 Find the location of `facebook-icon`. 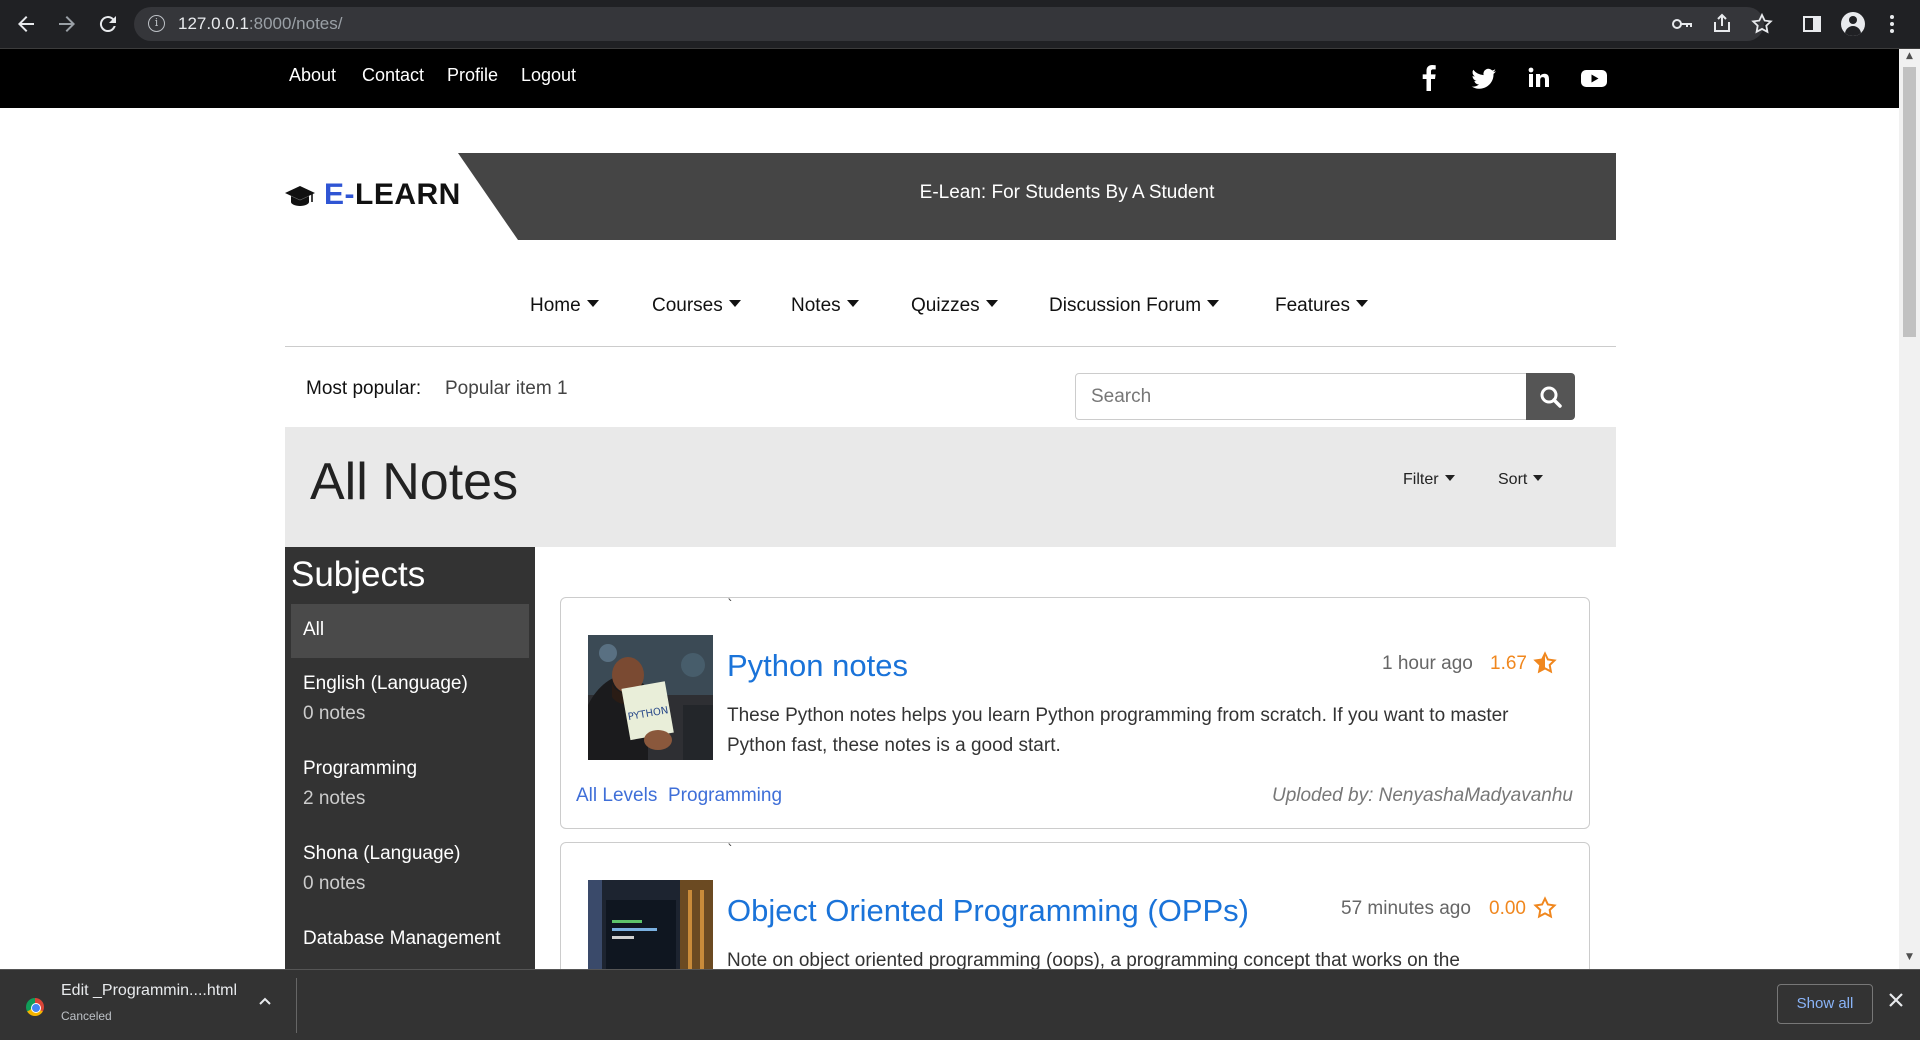

facebook-icon is located at coordinates (1429, 78).